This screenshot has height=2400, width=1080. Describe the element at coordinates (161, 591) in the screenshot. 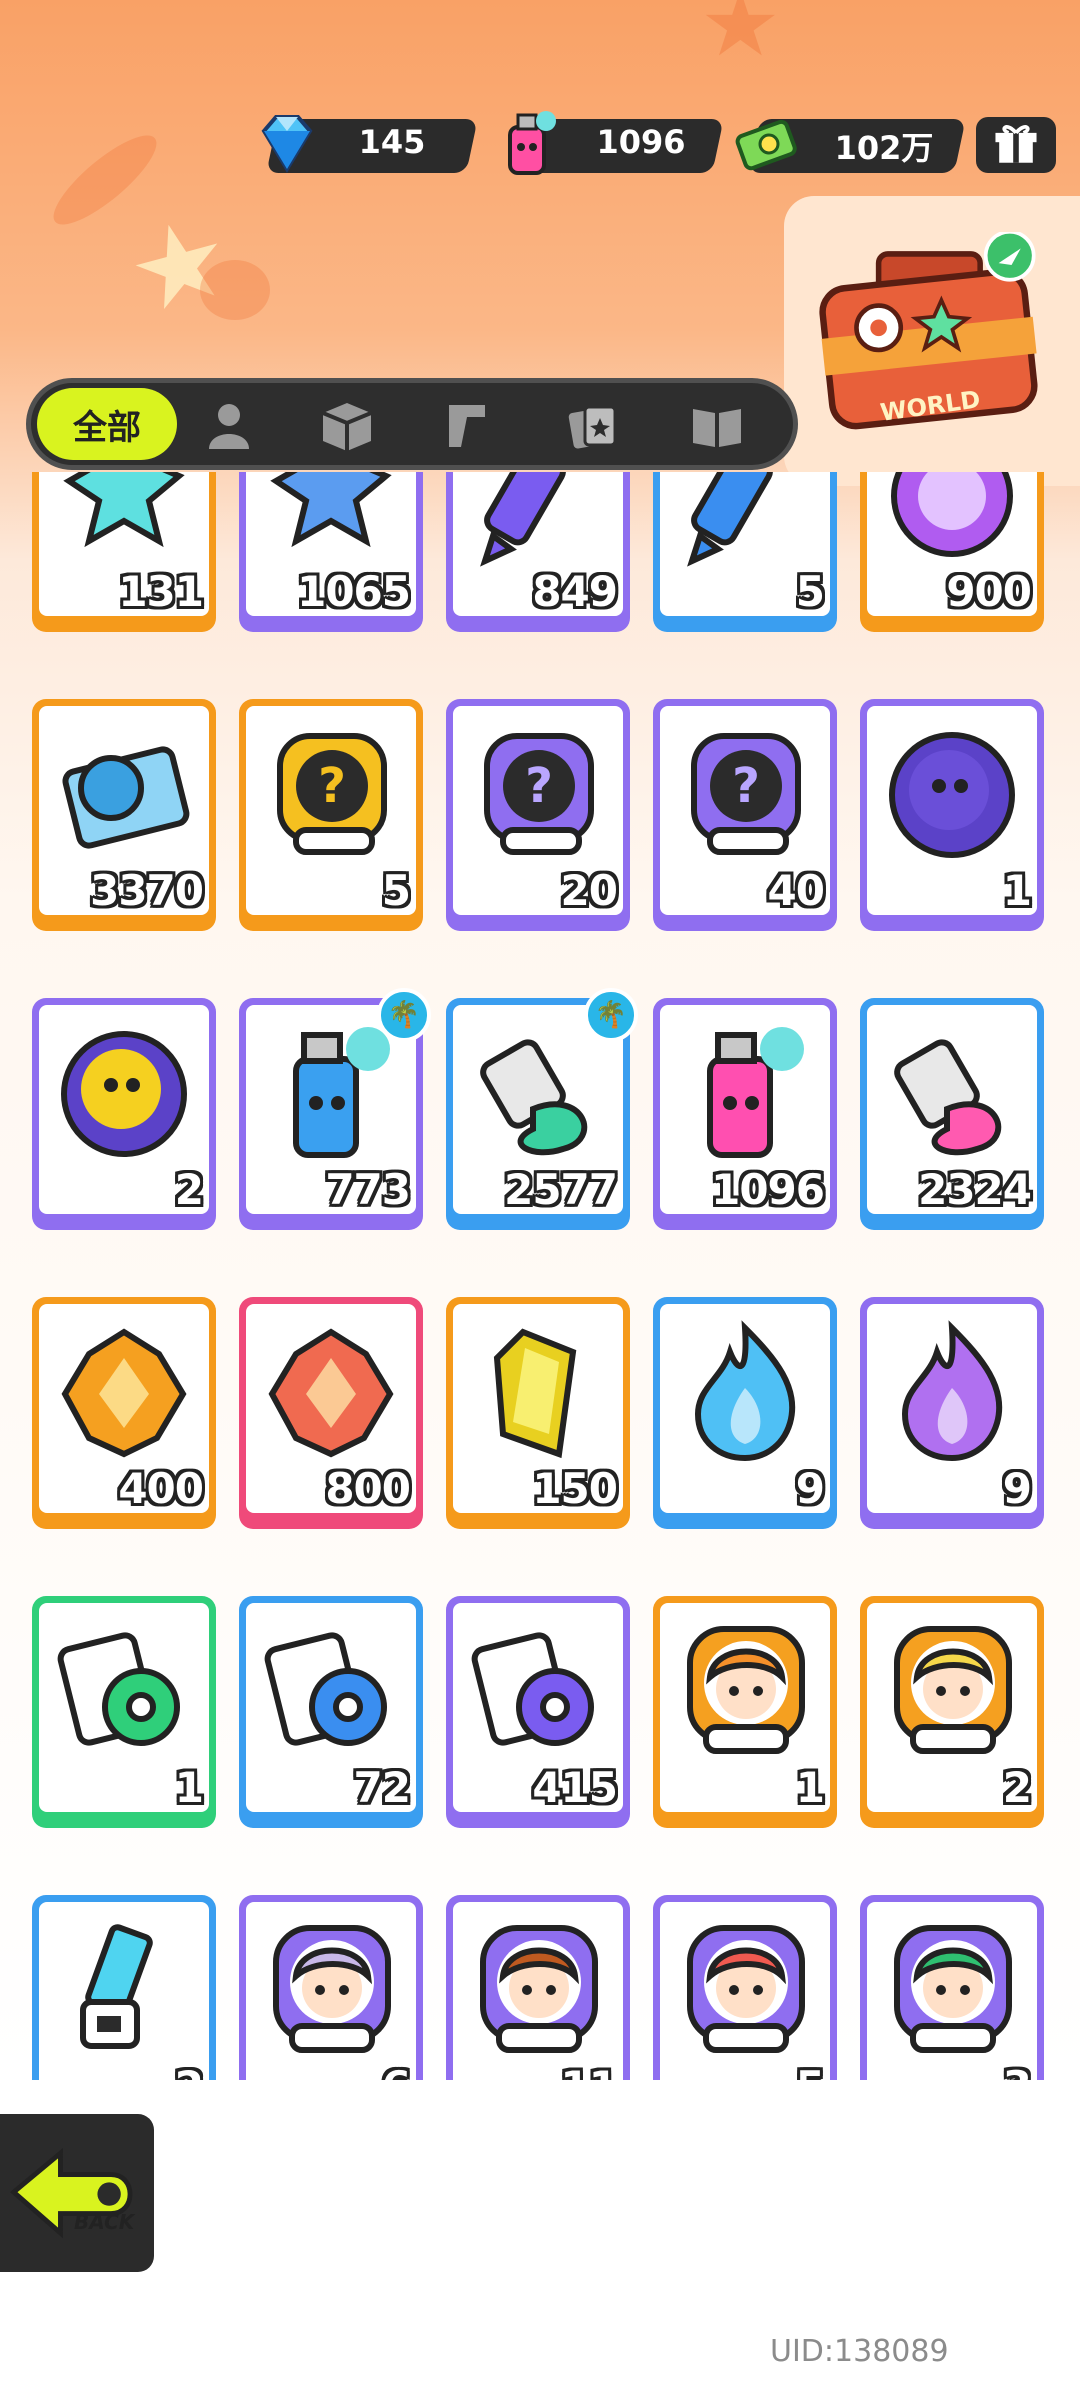

I see `item-count: 131` at that location.